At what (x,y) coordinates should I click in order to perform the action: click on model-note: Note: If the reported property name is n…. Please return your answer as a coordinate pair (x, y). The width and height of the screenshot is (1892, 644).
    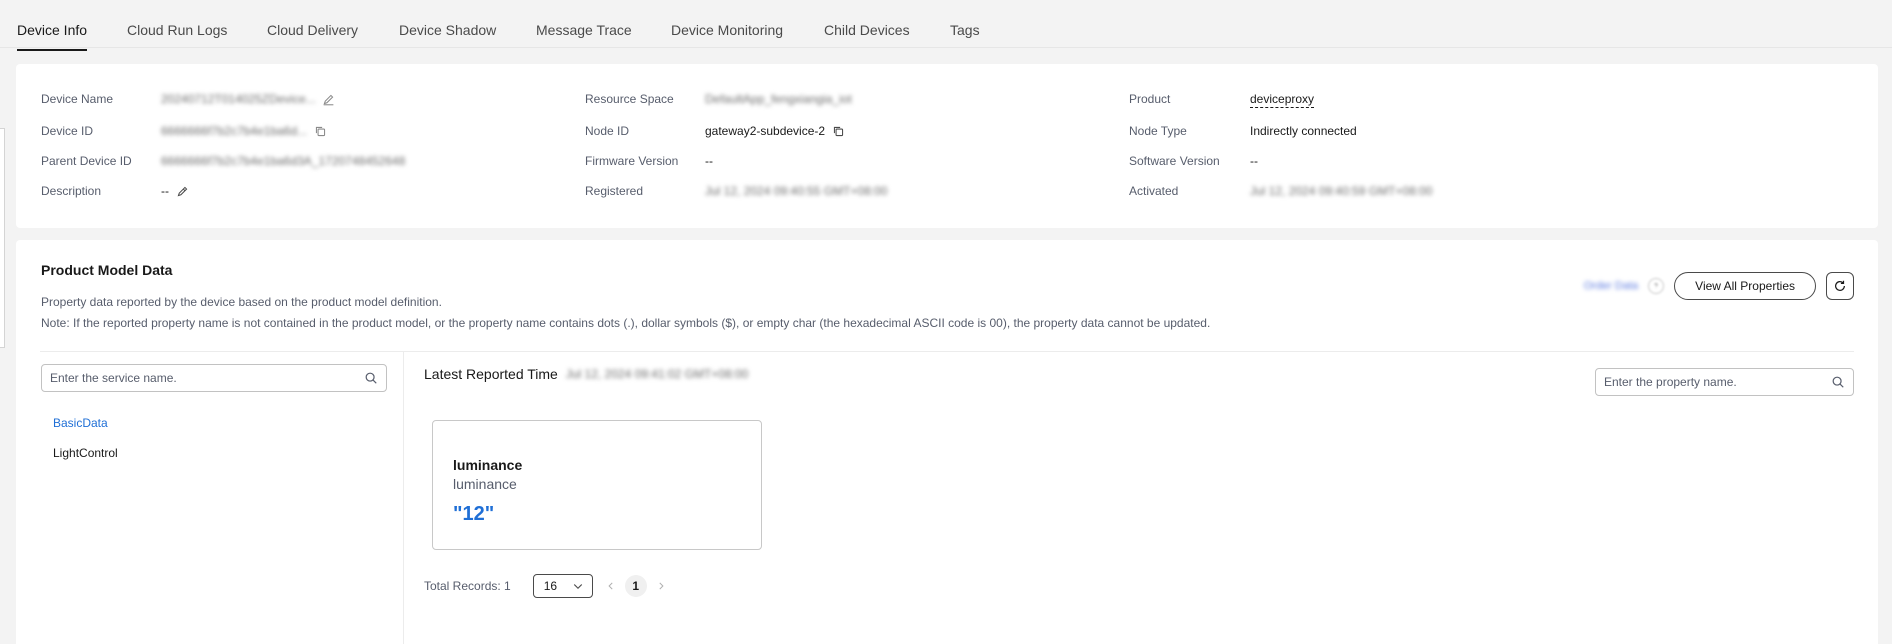
    Looking at the image, I should click on (626, 323).